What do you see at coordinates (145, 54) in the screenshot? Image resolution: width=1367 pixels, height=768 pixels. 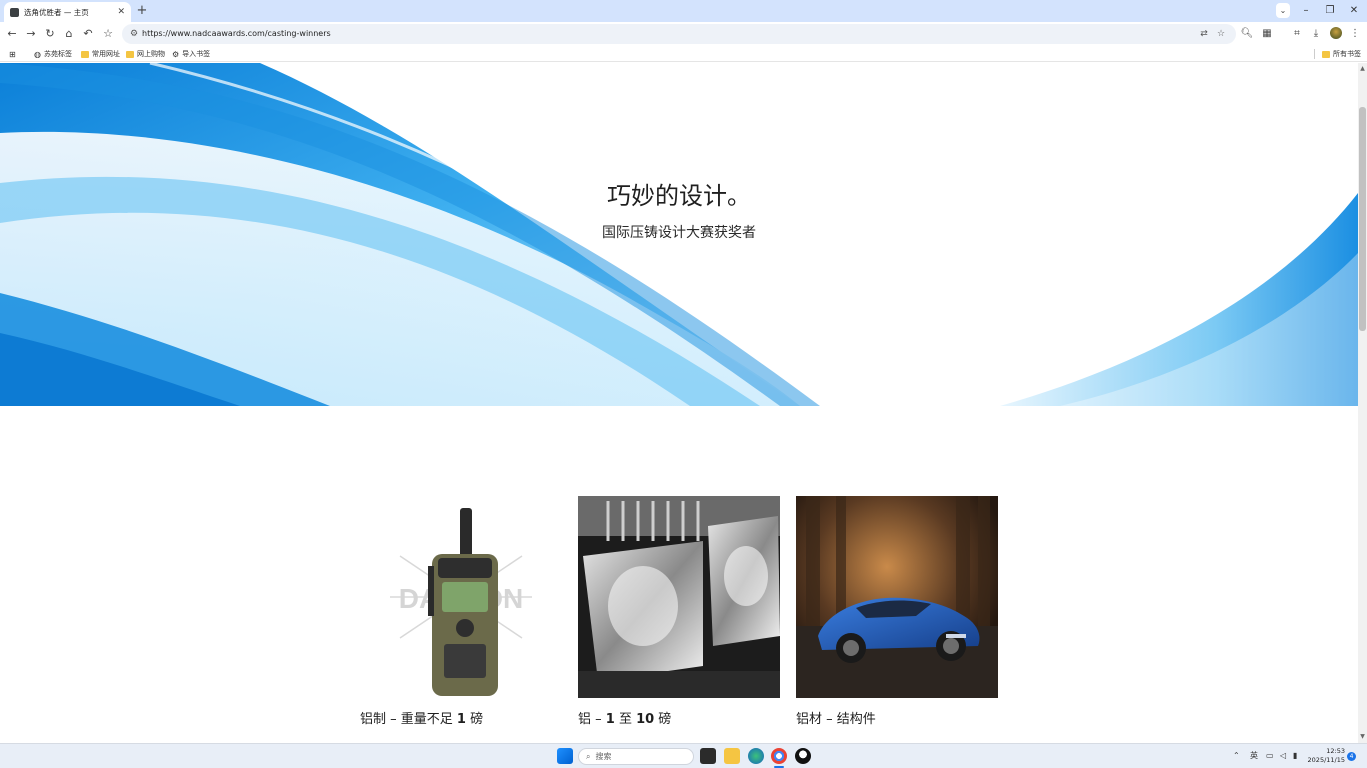 I see `bookmark-folder: 网上购物` at bounding box center [145, 54].